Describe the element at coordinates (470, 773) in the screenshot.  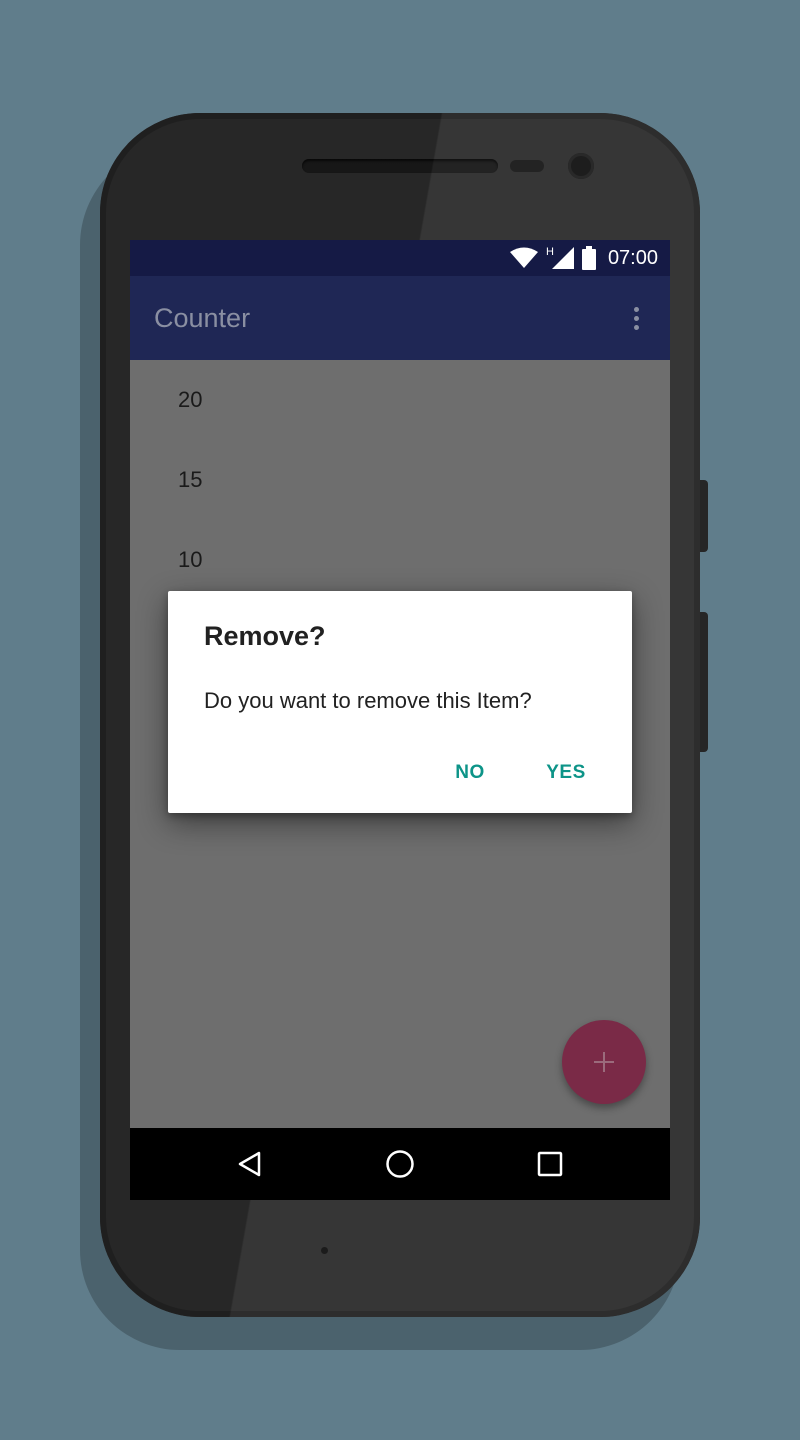
I see `no-button: NO` at that location.